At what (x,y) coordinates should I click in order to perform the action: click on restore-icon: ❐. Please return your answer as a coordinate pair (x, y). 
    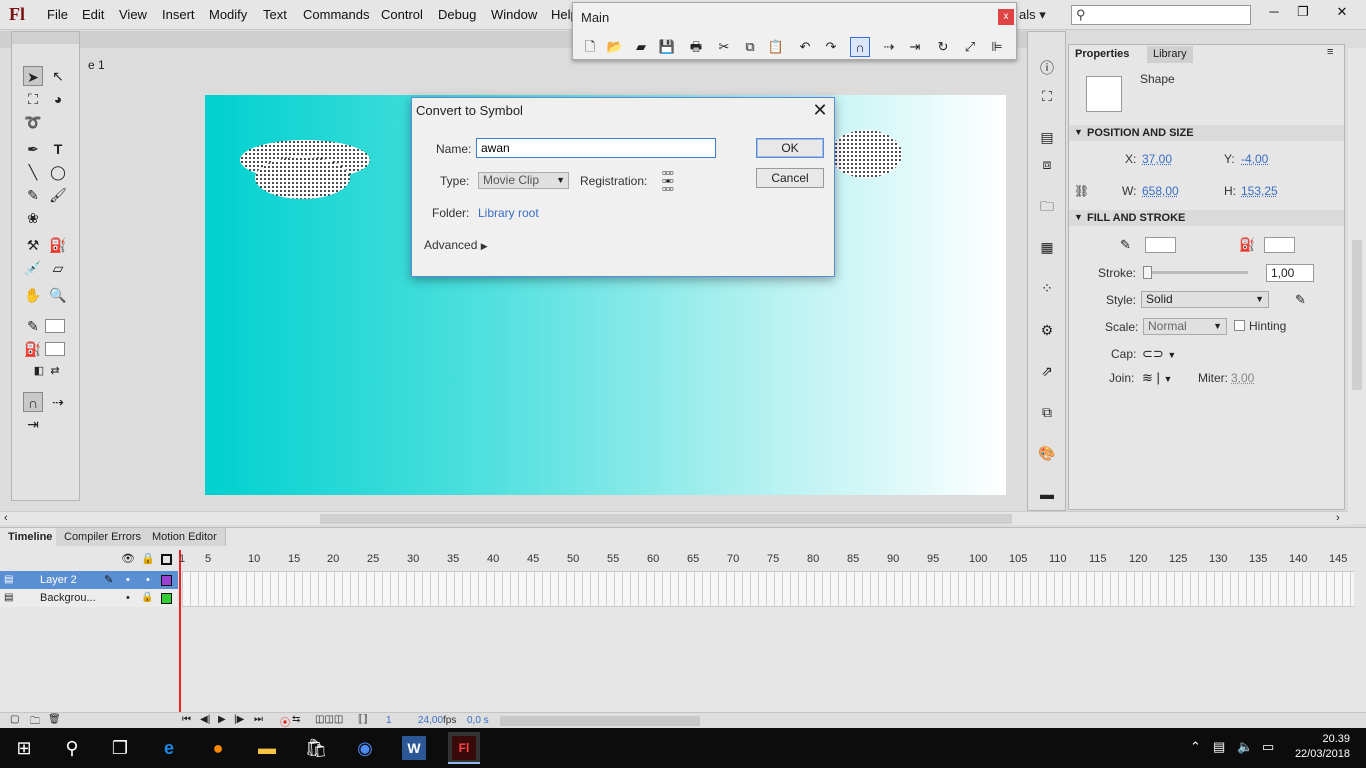
    Looking at the image, I should click on (1303, 13).